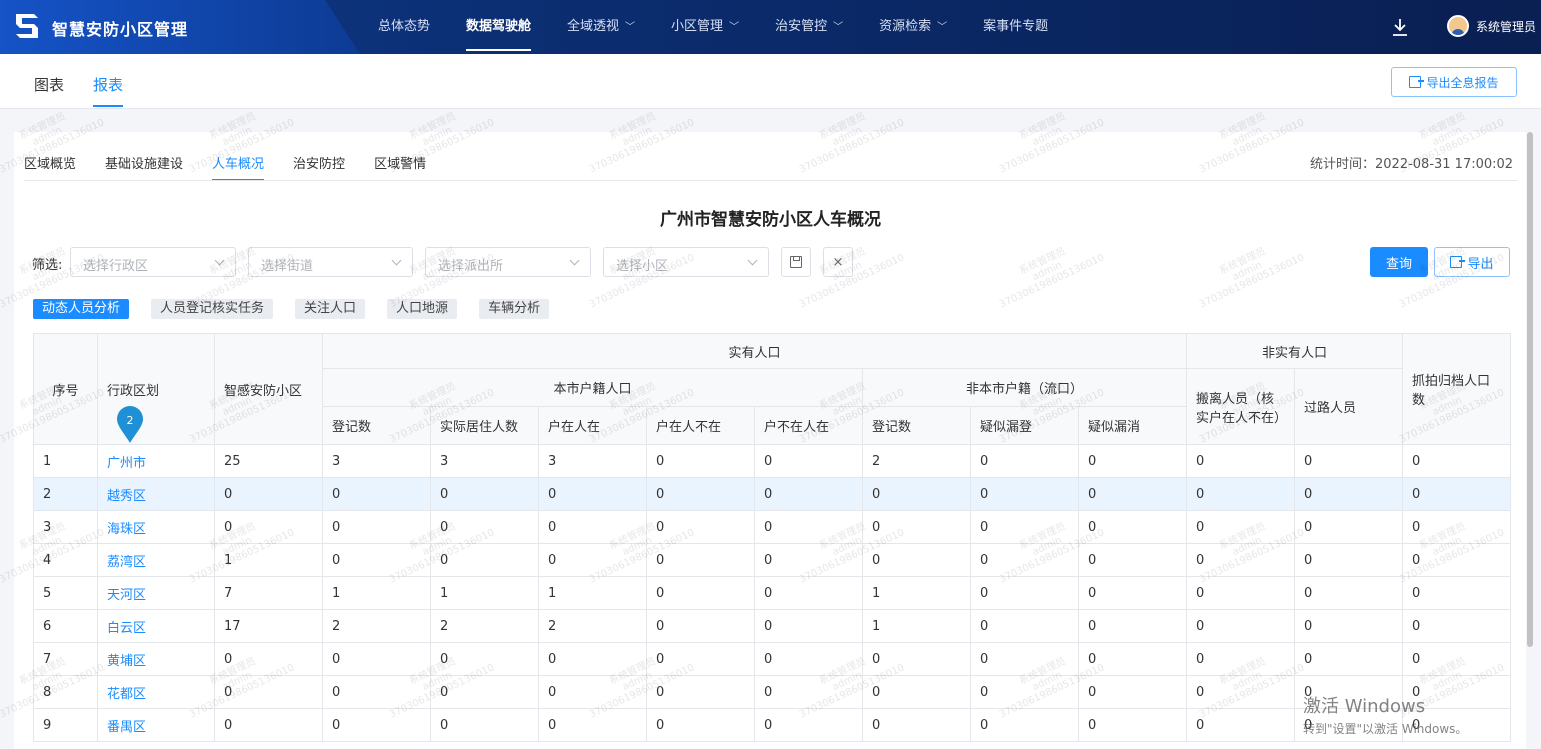  Describe the element at coordinates (705, 27) in the screenshot. I see `nav-item: 小区管理 ﹀` at that location.